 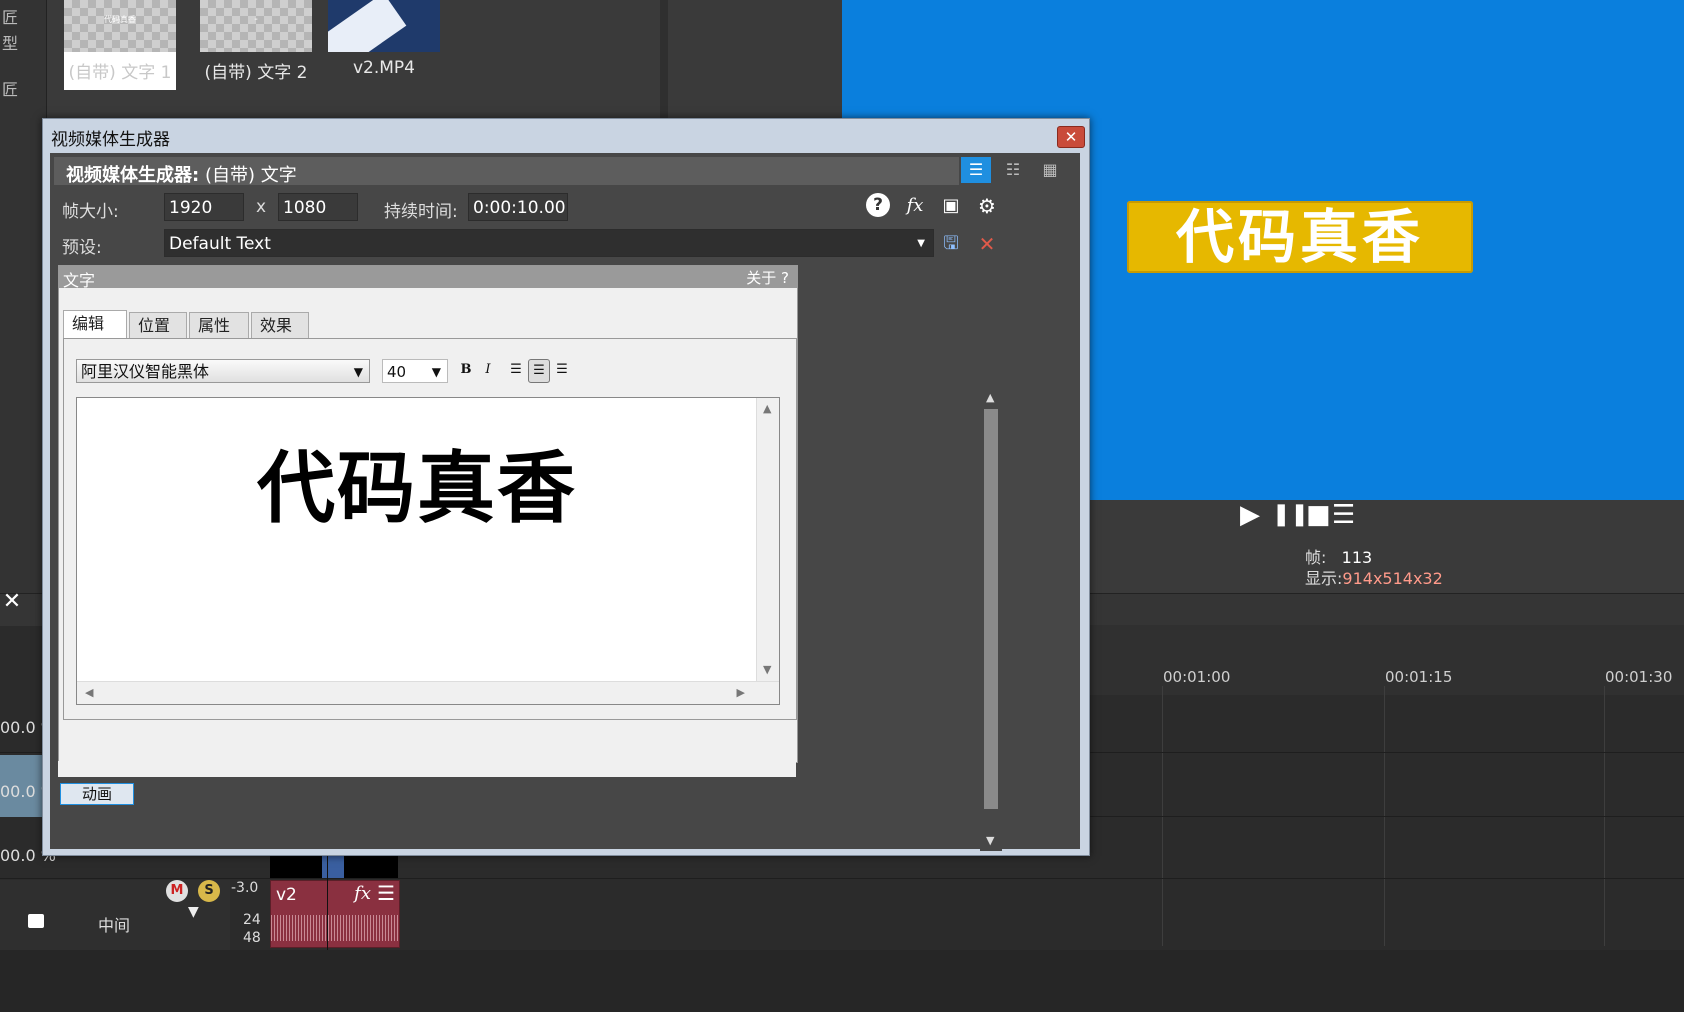 What do you see at coordinates (219, 325) in the screenshot?
I see `tab-properties: 属性` at bounding box center [219, 325].